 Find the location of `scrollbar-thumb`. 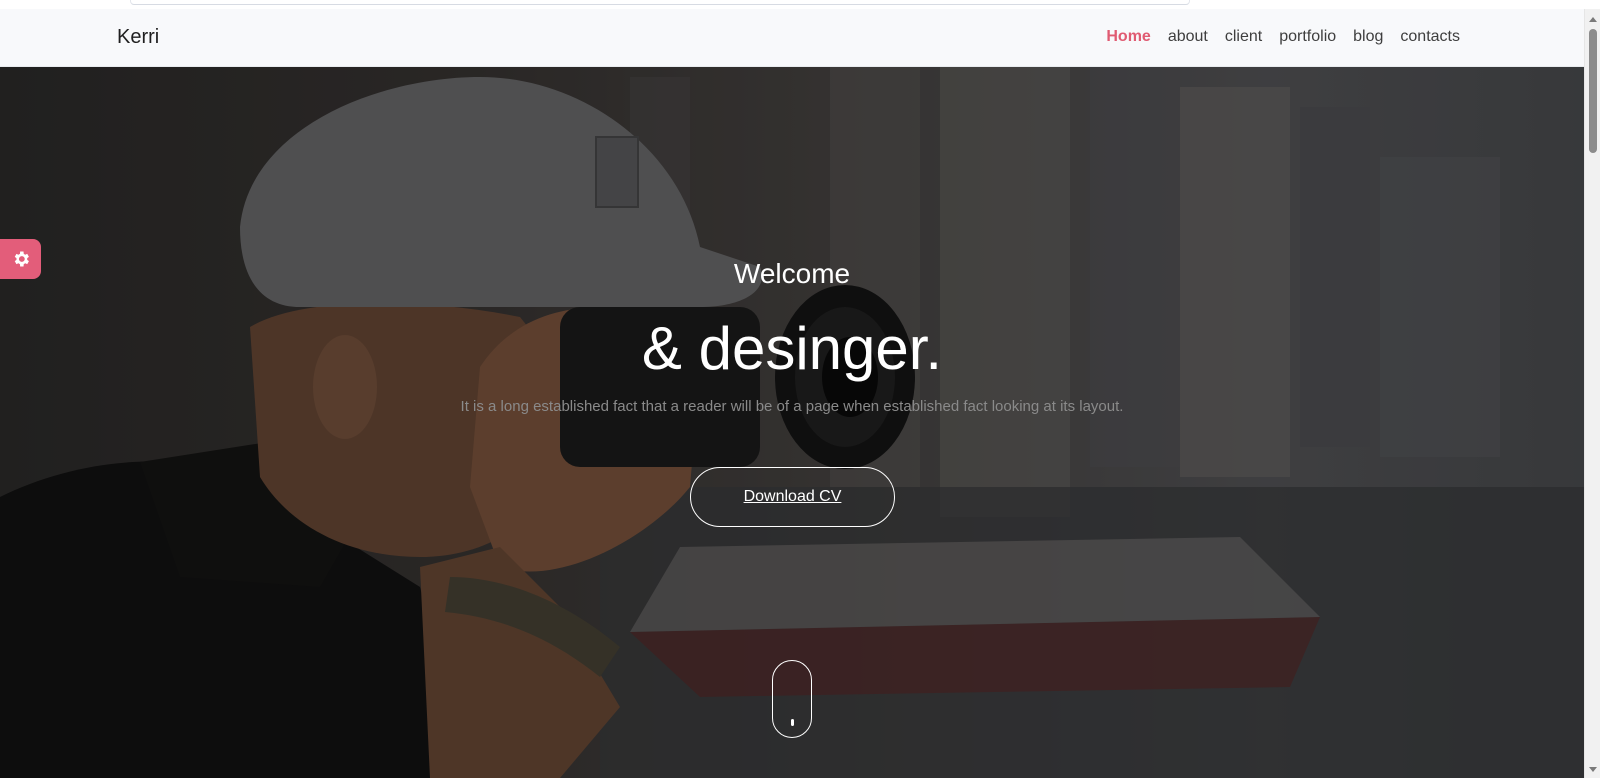

scrollbar-thumb is located at coordinates (1593, 91).